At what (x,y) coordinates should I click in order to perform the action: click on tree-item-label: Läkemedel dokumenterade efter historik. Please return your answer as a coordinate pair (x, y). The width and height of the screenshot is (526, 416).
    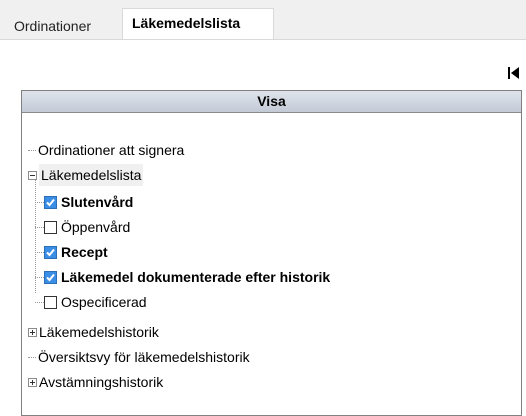
    Looking at the image, I should click on (196, 277).